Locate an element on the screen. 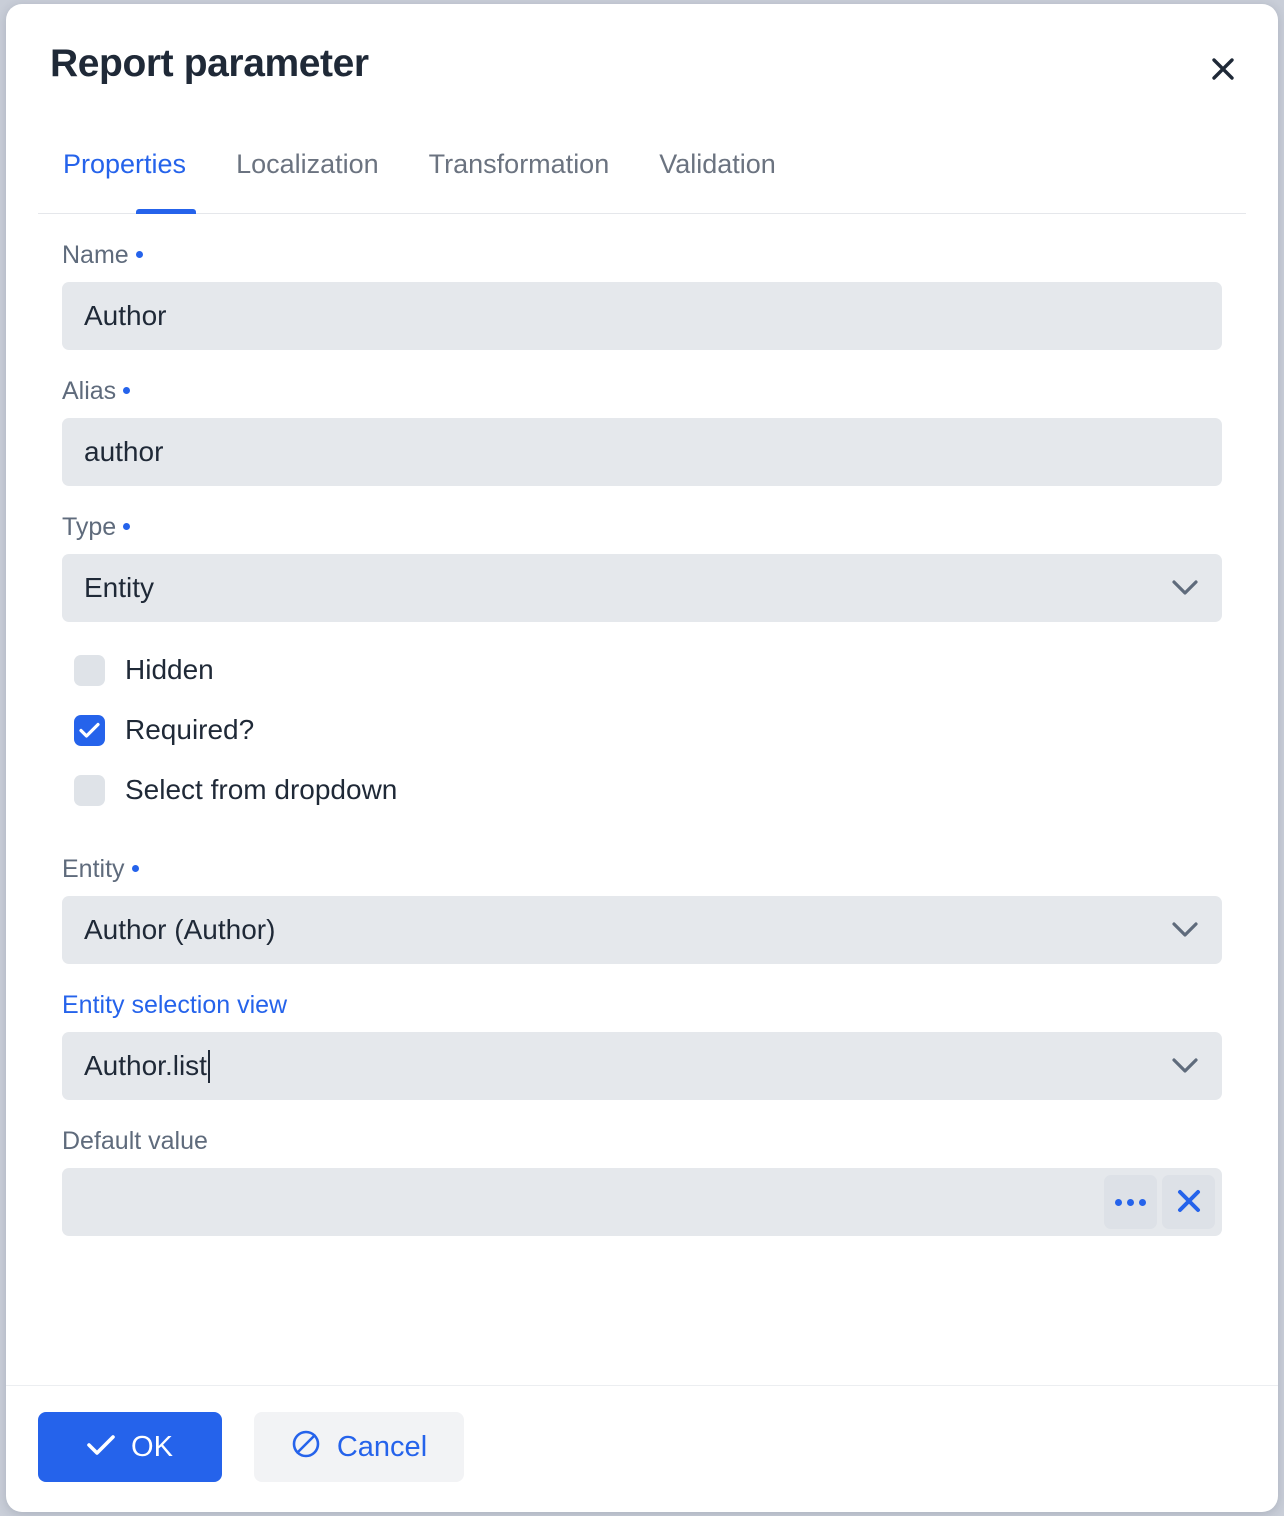  type-label: Type is located at coordinates (642, 527).